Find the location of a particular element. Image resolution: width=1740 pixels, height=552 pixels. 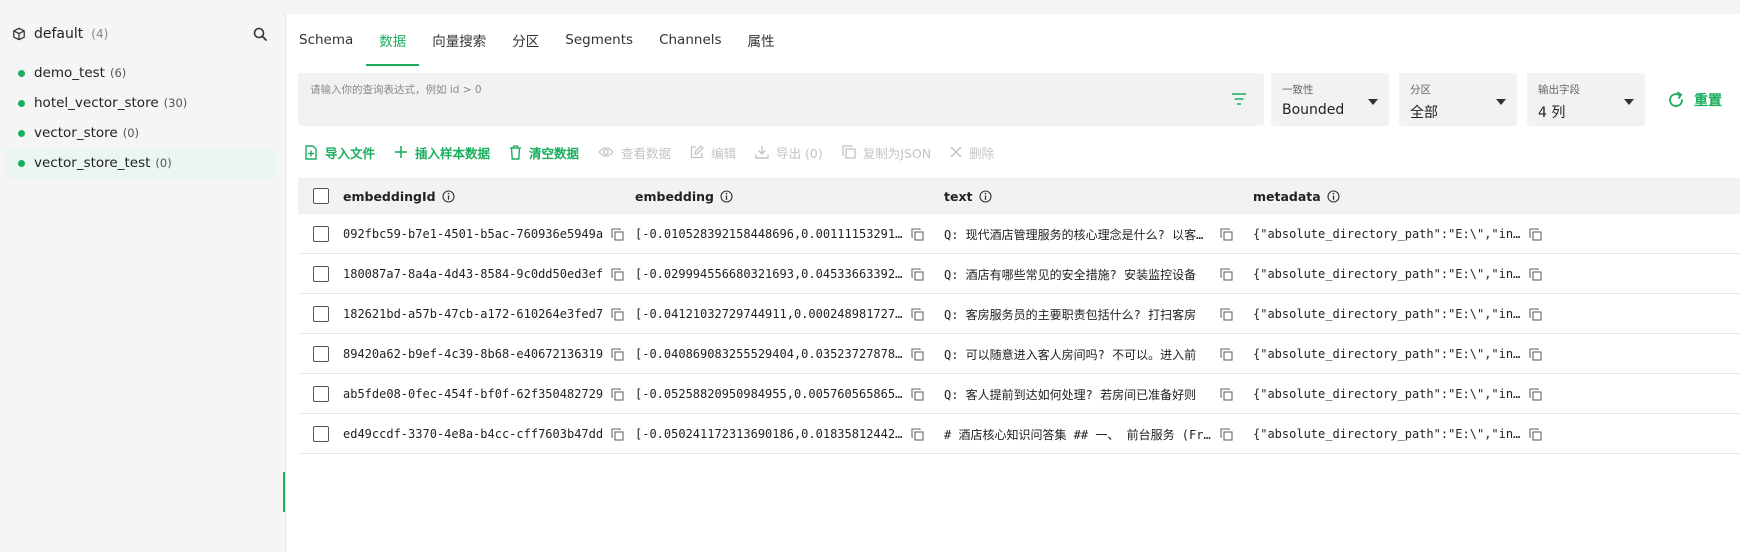

export-button: 导出 (0) is located at coordinates (789, 152).